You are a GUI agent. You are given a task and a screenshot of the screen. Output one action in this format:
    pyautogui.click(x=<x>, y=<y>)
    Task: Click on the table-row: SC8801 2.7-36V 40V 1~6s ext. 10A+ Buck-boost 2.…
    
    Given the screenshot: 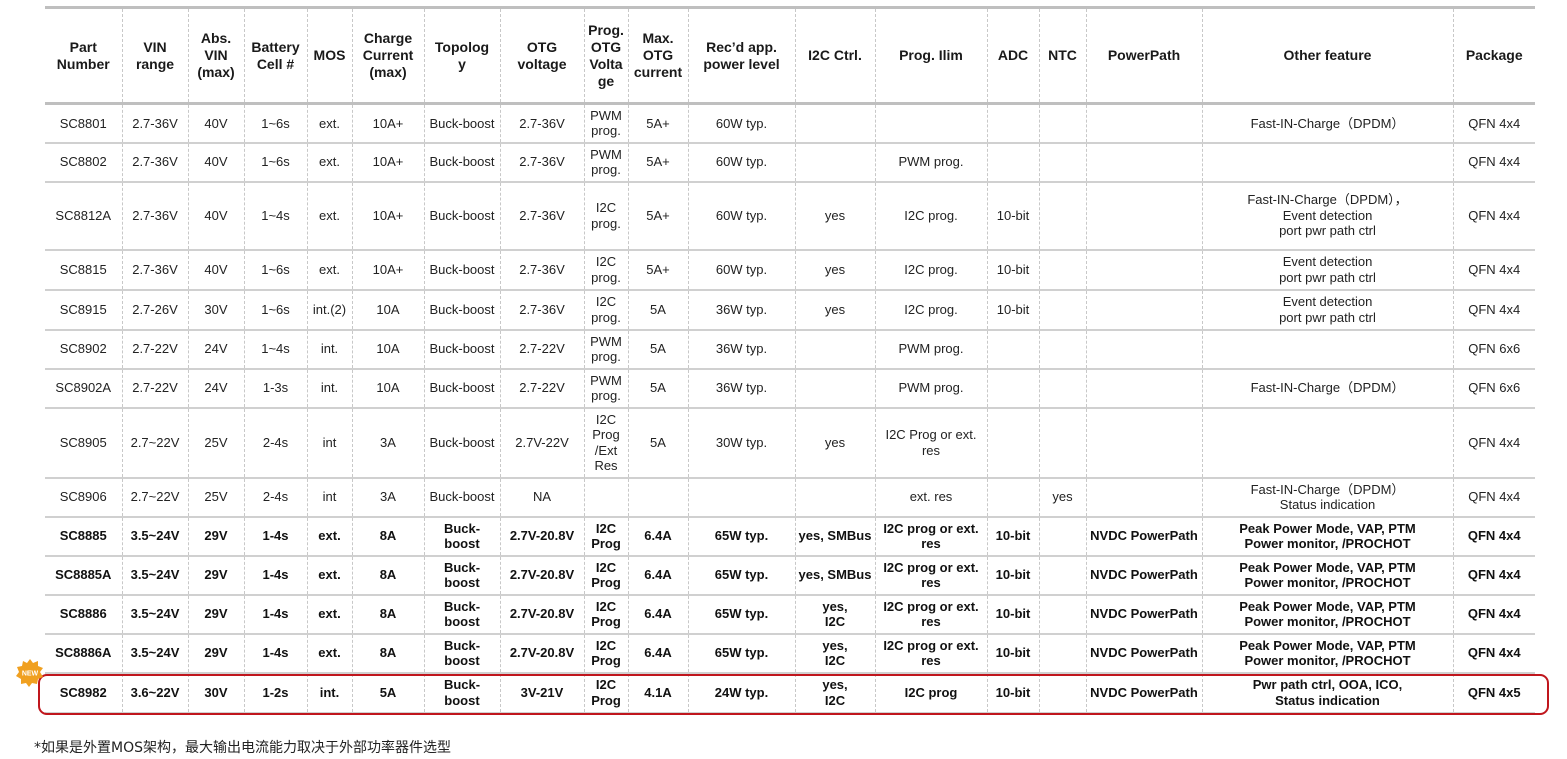 What is the action you would take?
    pyautogui.click(x=790, y=123)
    